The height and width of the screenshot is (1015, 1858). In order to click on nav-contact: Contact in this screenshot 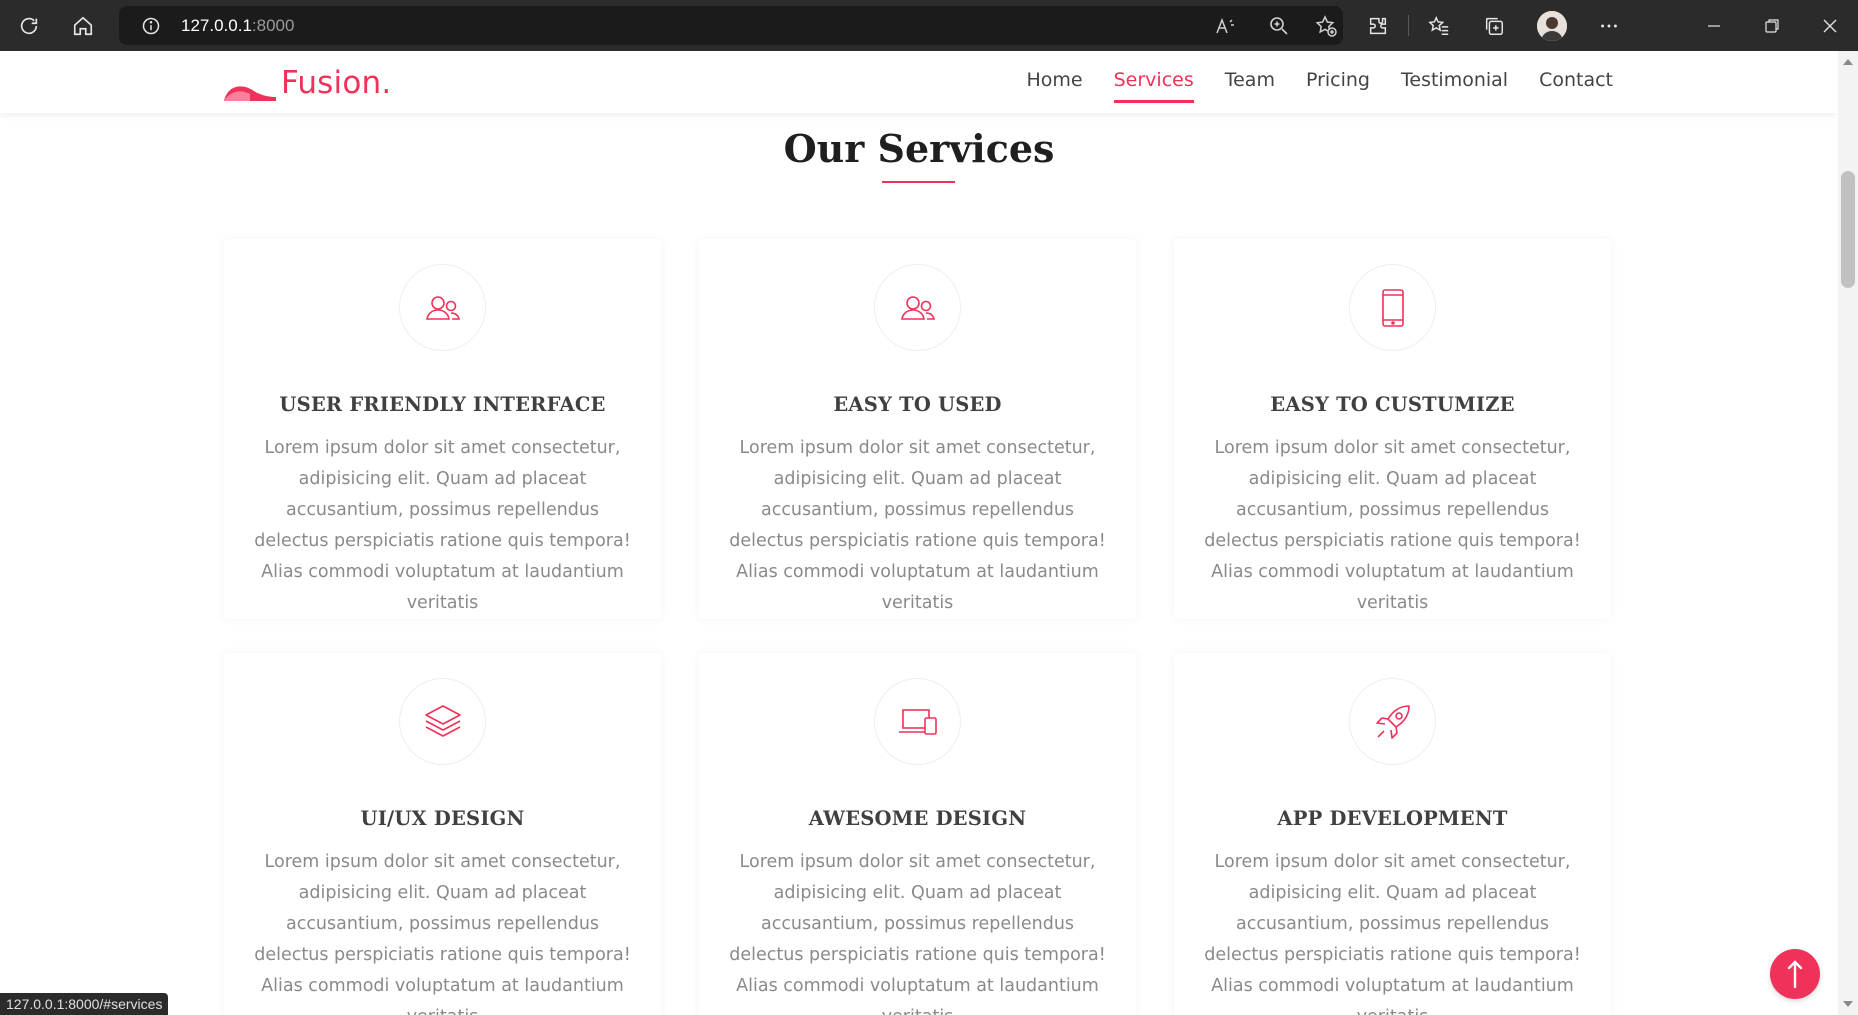, I will do `click(1576, 86)`.